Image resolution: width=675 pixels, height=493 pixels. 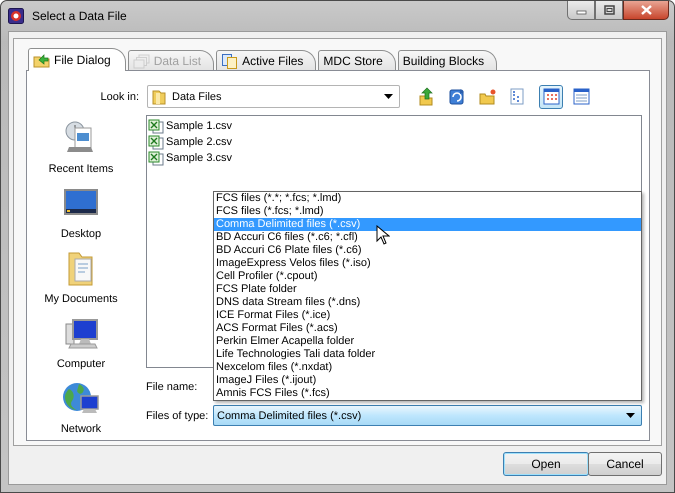 I want to click on places-label: My Documents, so click(x=81, y=299).